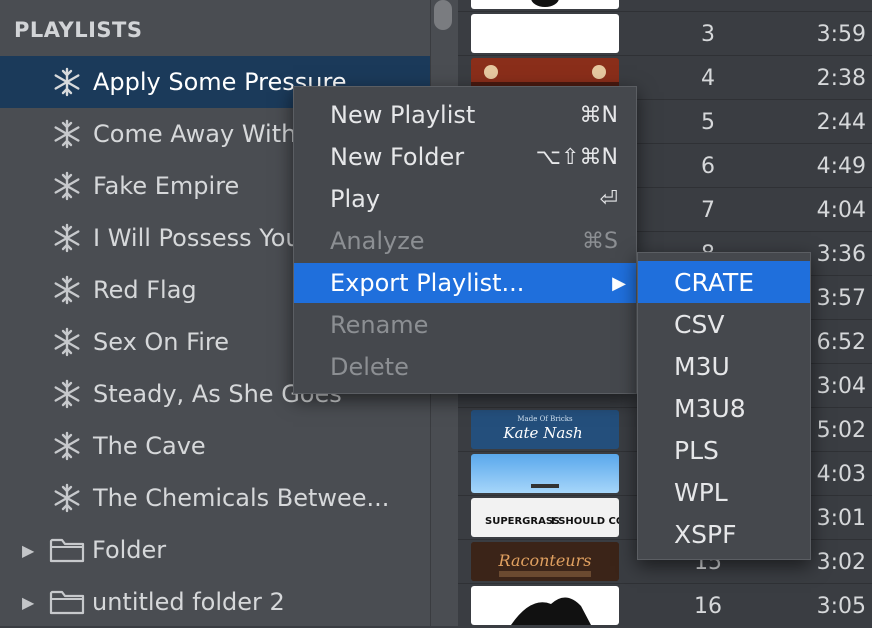 The width and height of the screenshot is (872, 628). What do you see at coordinates (522, 521) in the screenshot?
I see `album-art-band: SUPERGRASS` at bounding box center [522, 521].